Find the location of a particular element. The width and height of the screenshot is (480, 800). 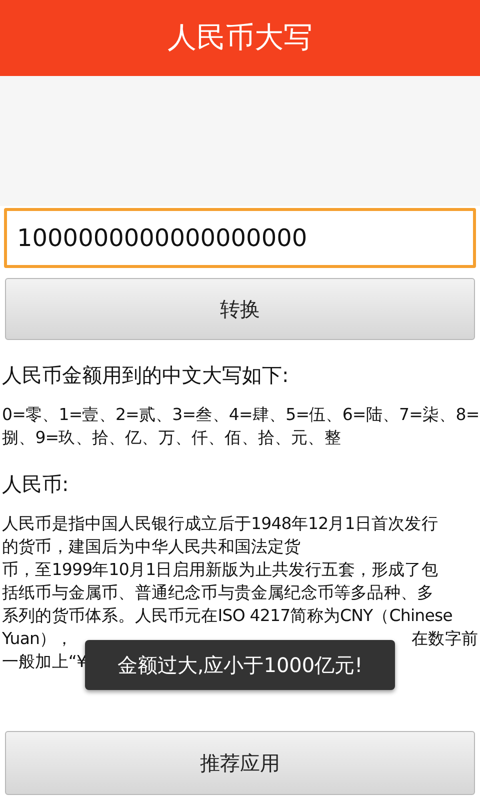

section-heading: 人民币: is located at coordinates (36, 484).